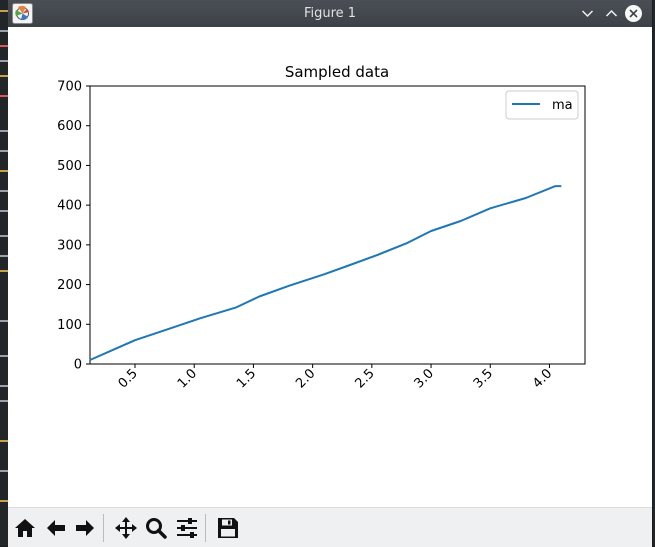 This screenshot has height=547, width=655. I want to click on y-tick-label: 600, so click(69, 126).